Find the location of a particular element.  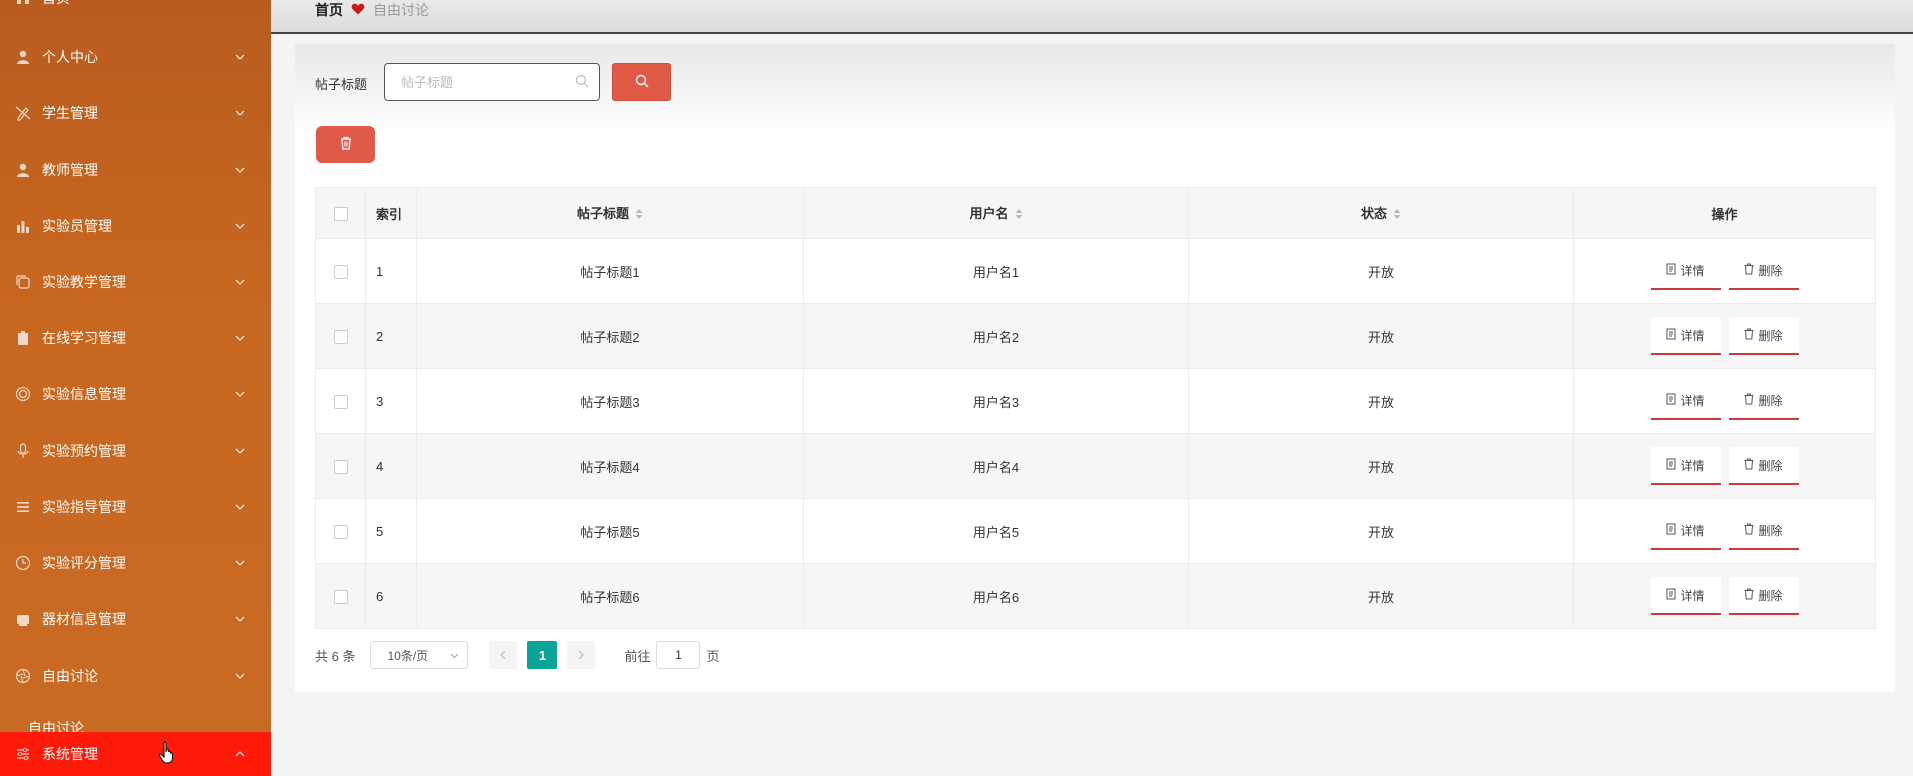

cell-username: 用户名2 is located at coordinates (996, 336).